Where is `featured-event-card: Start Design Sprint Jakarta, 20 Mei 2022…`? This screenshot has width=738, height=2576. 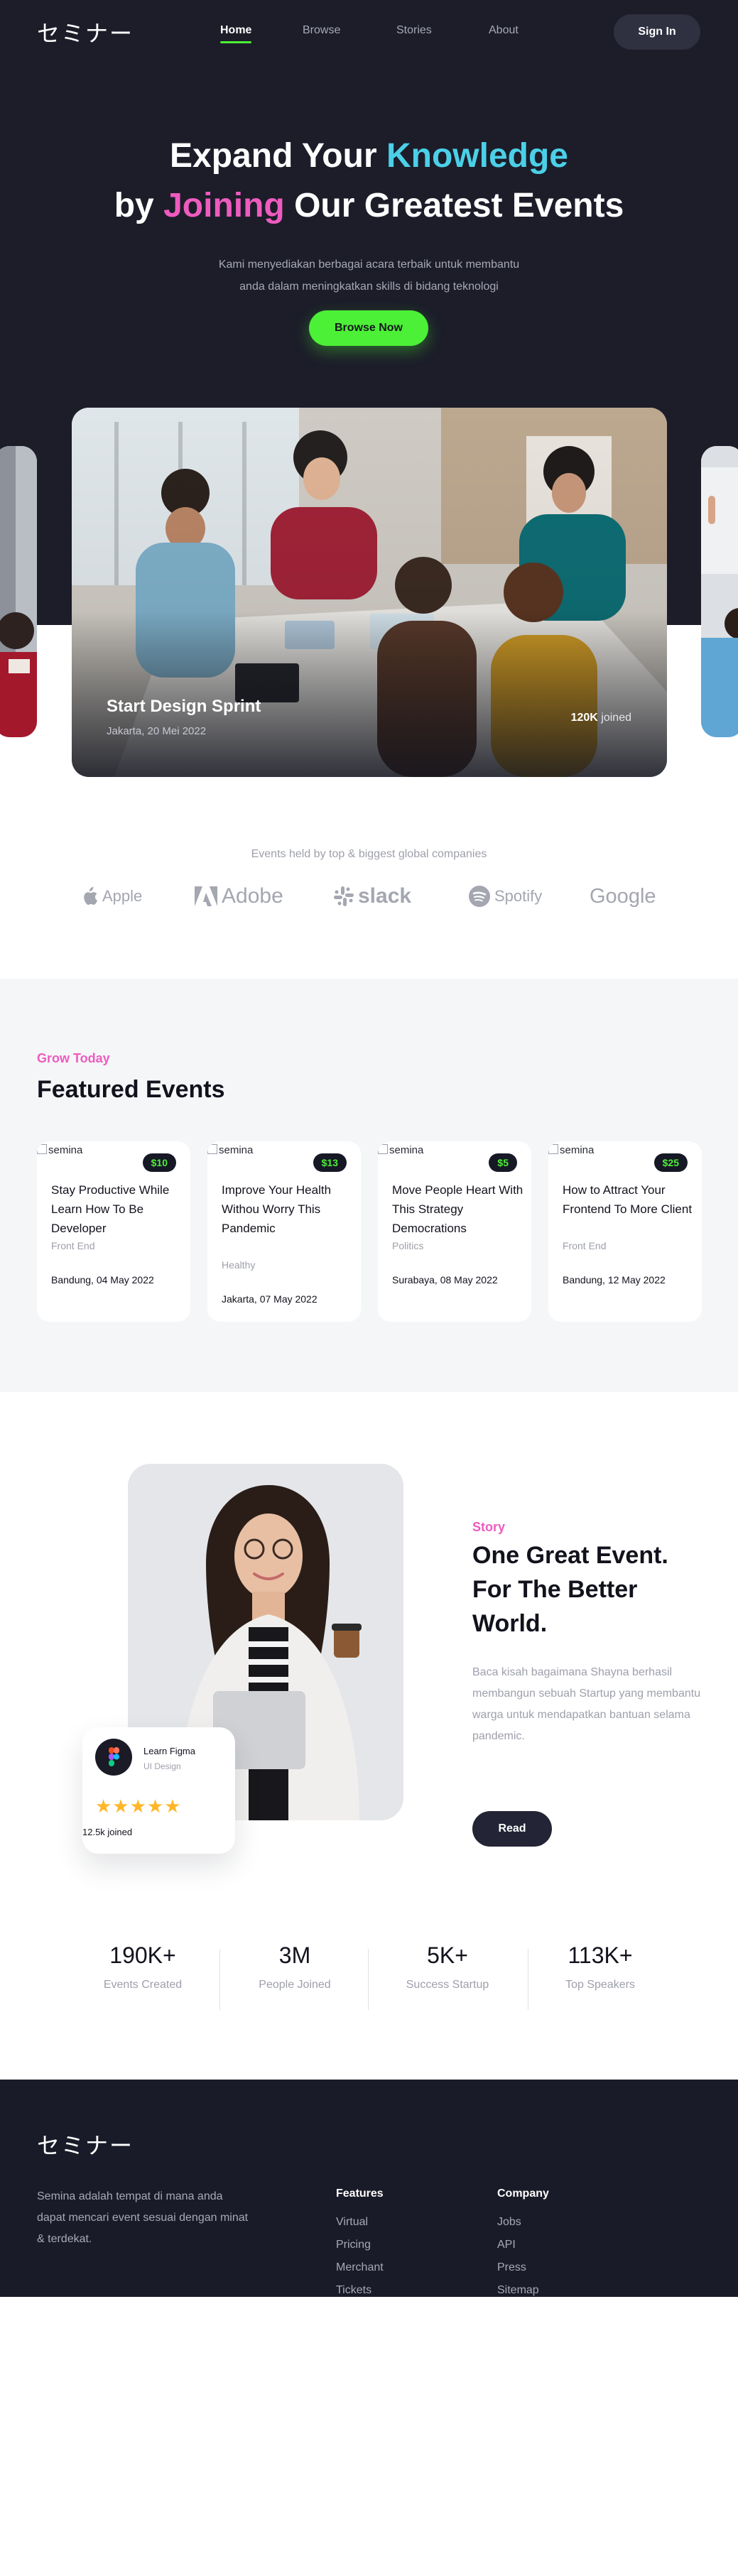 featured-event-card: Start Design Sprint Jakarta, 20 Mei 2022… is located at coordinates (369, 592).